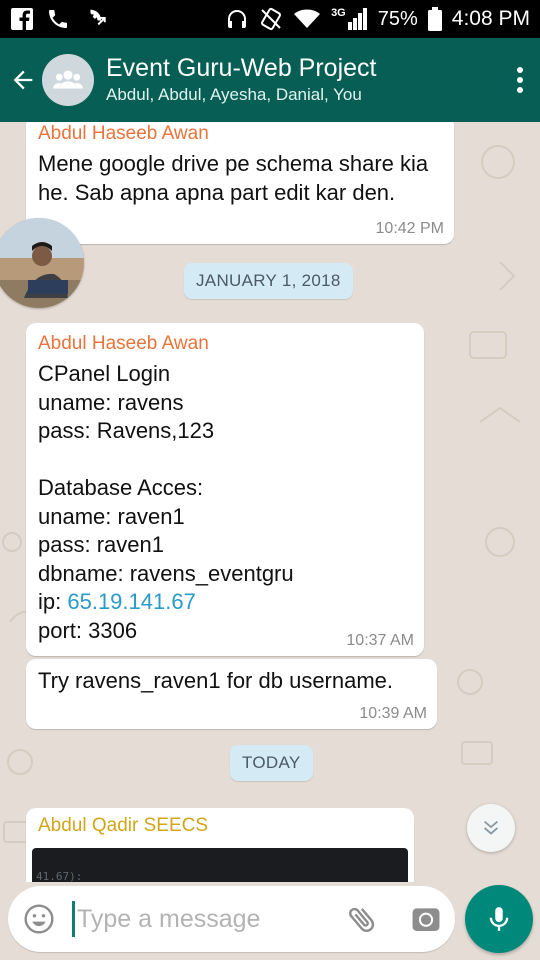  Describe the element at coordinates (220, 845) in the screenshot. I see `message-bubble: Abdul Qadir SEECS 41.67):` at that location.